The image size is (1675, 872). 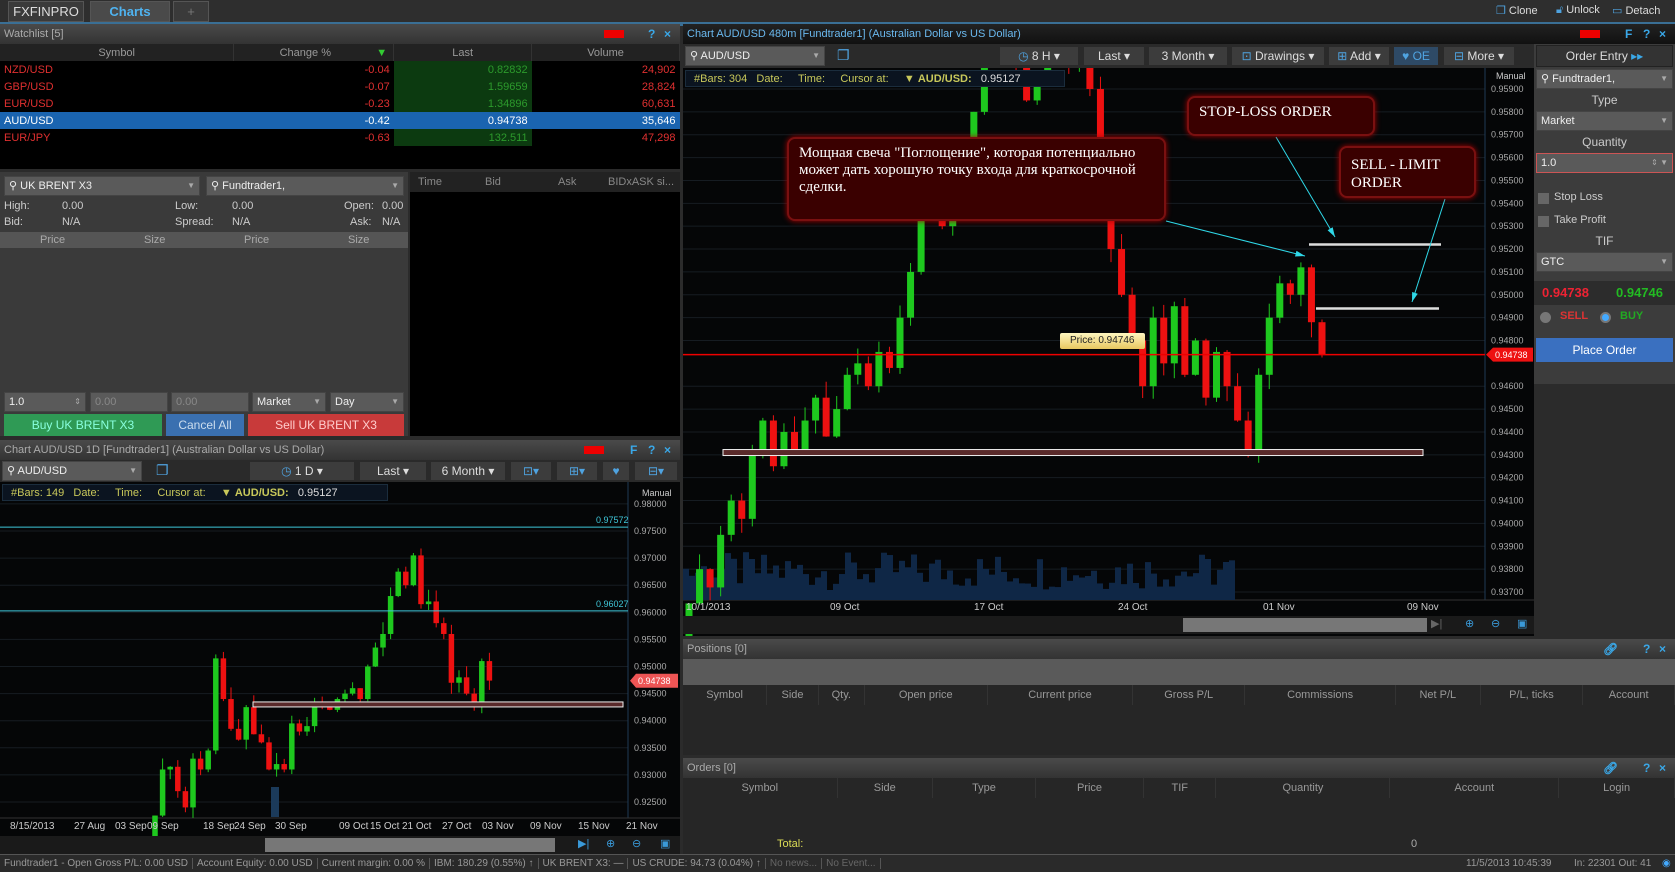 I want to click on sell-radio, so click(x=1545, y=317).